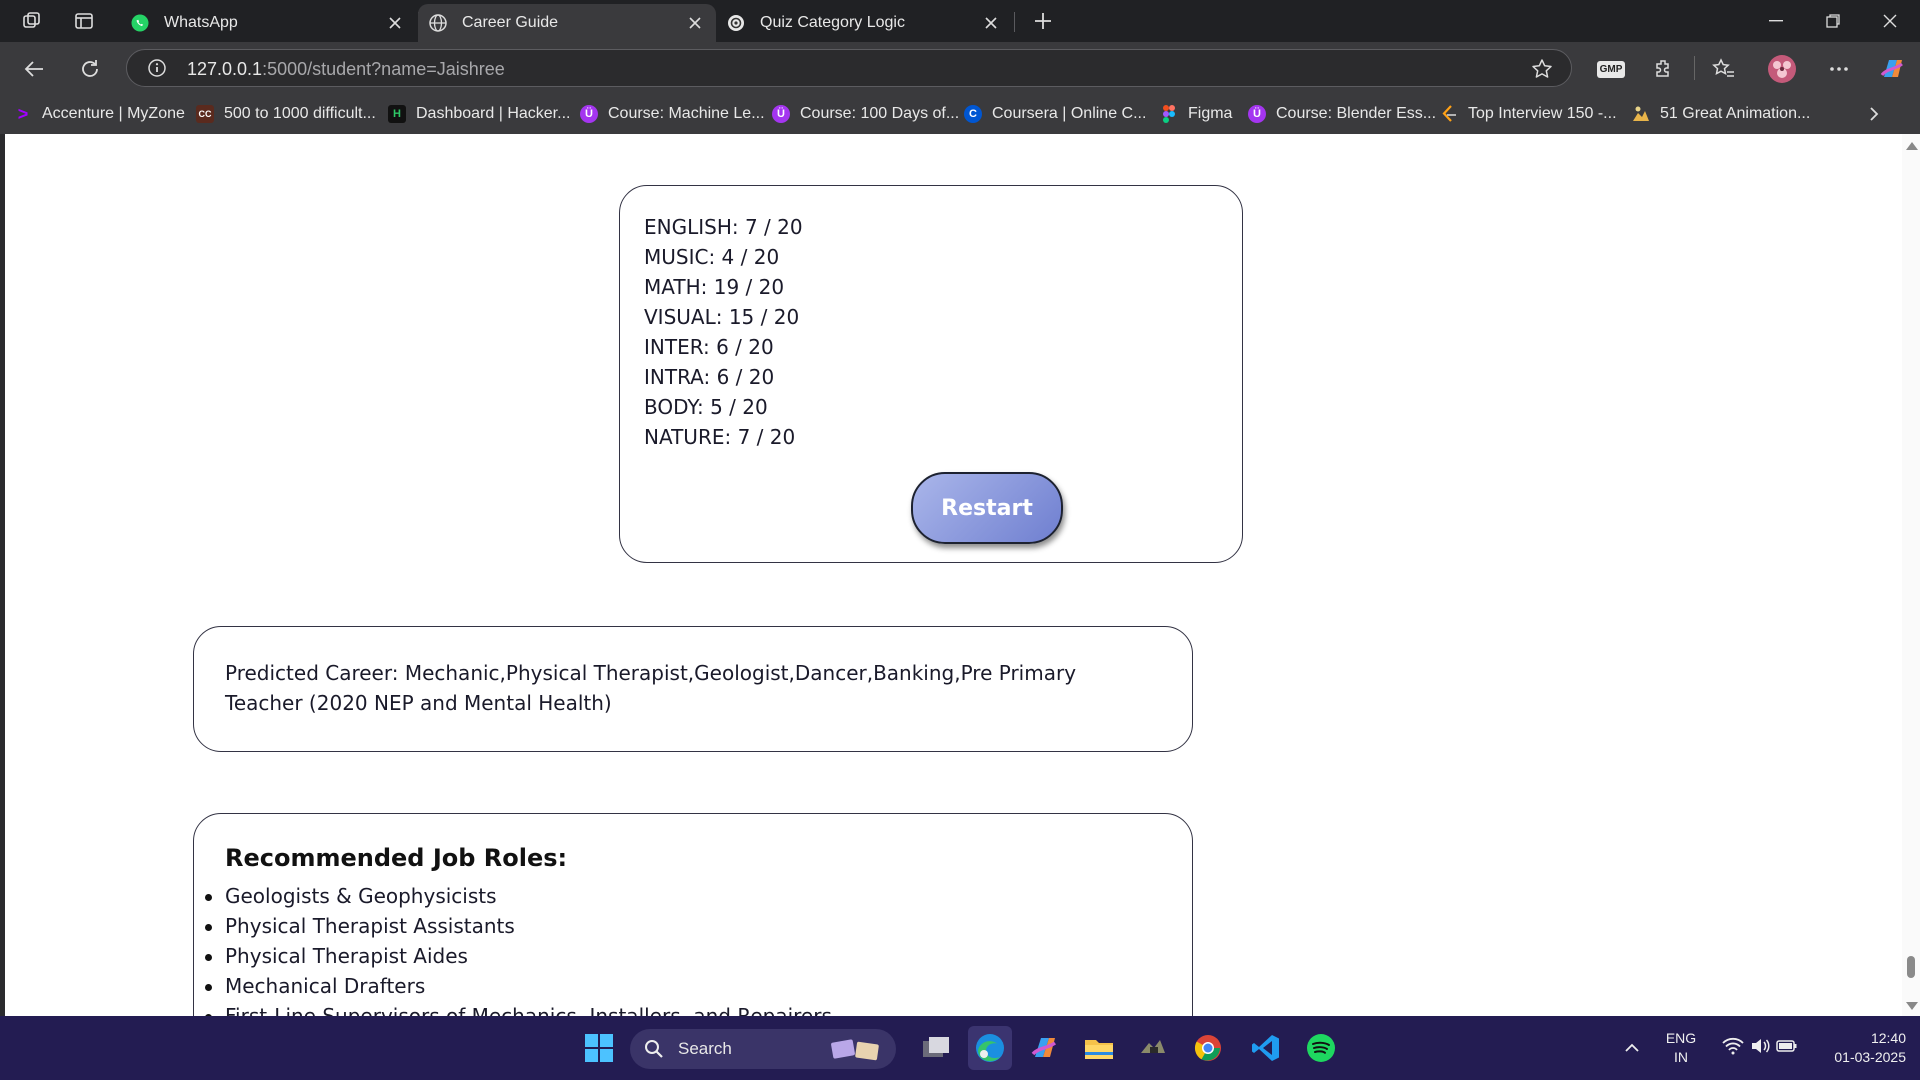  I want to click on start-button, so click(599, 1048).